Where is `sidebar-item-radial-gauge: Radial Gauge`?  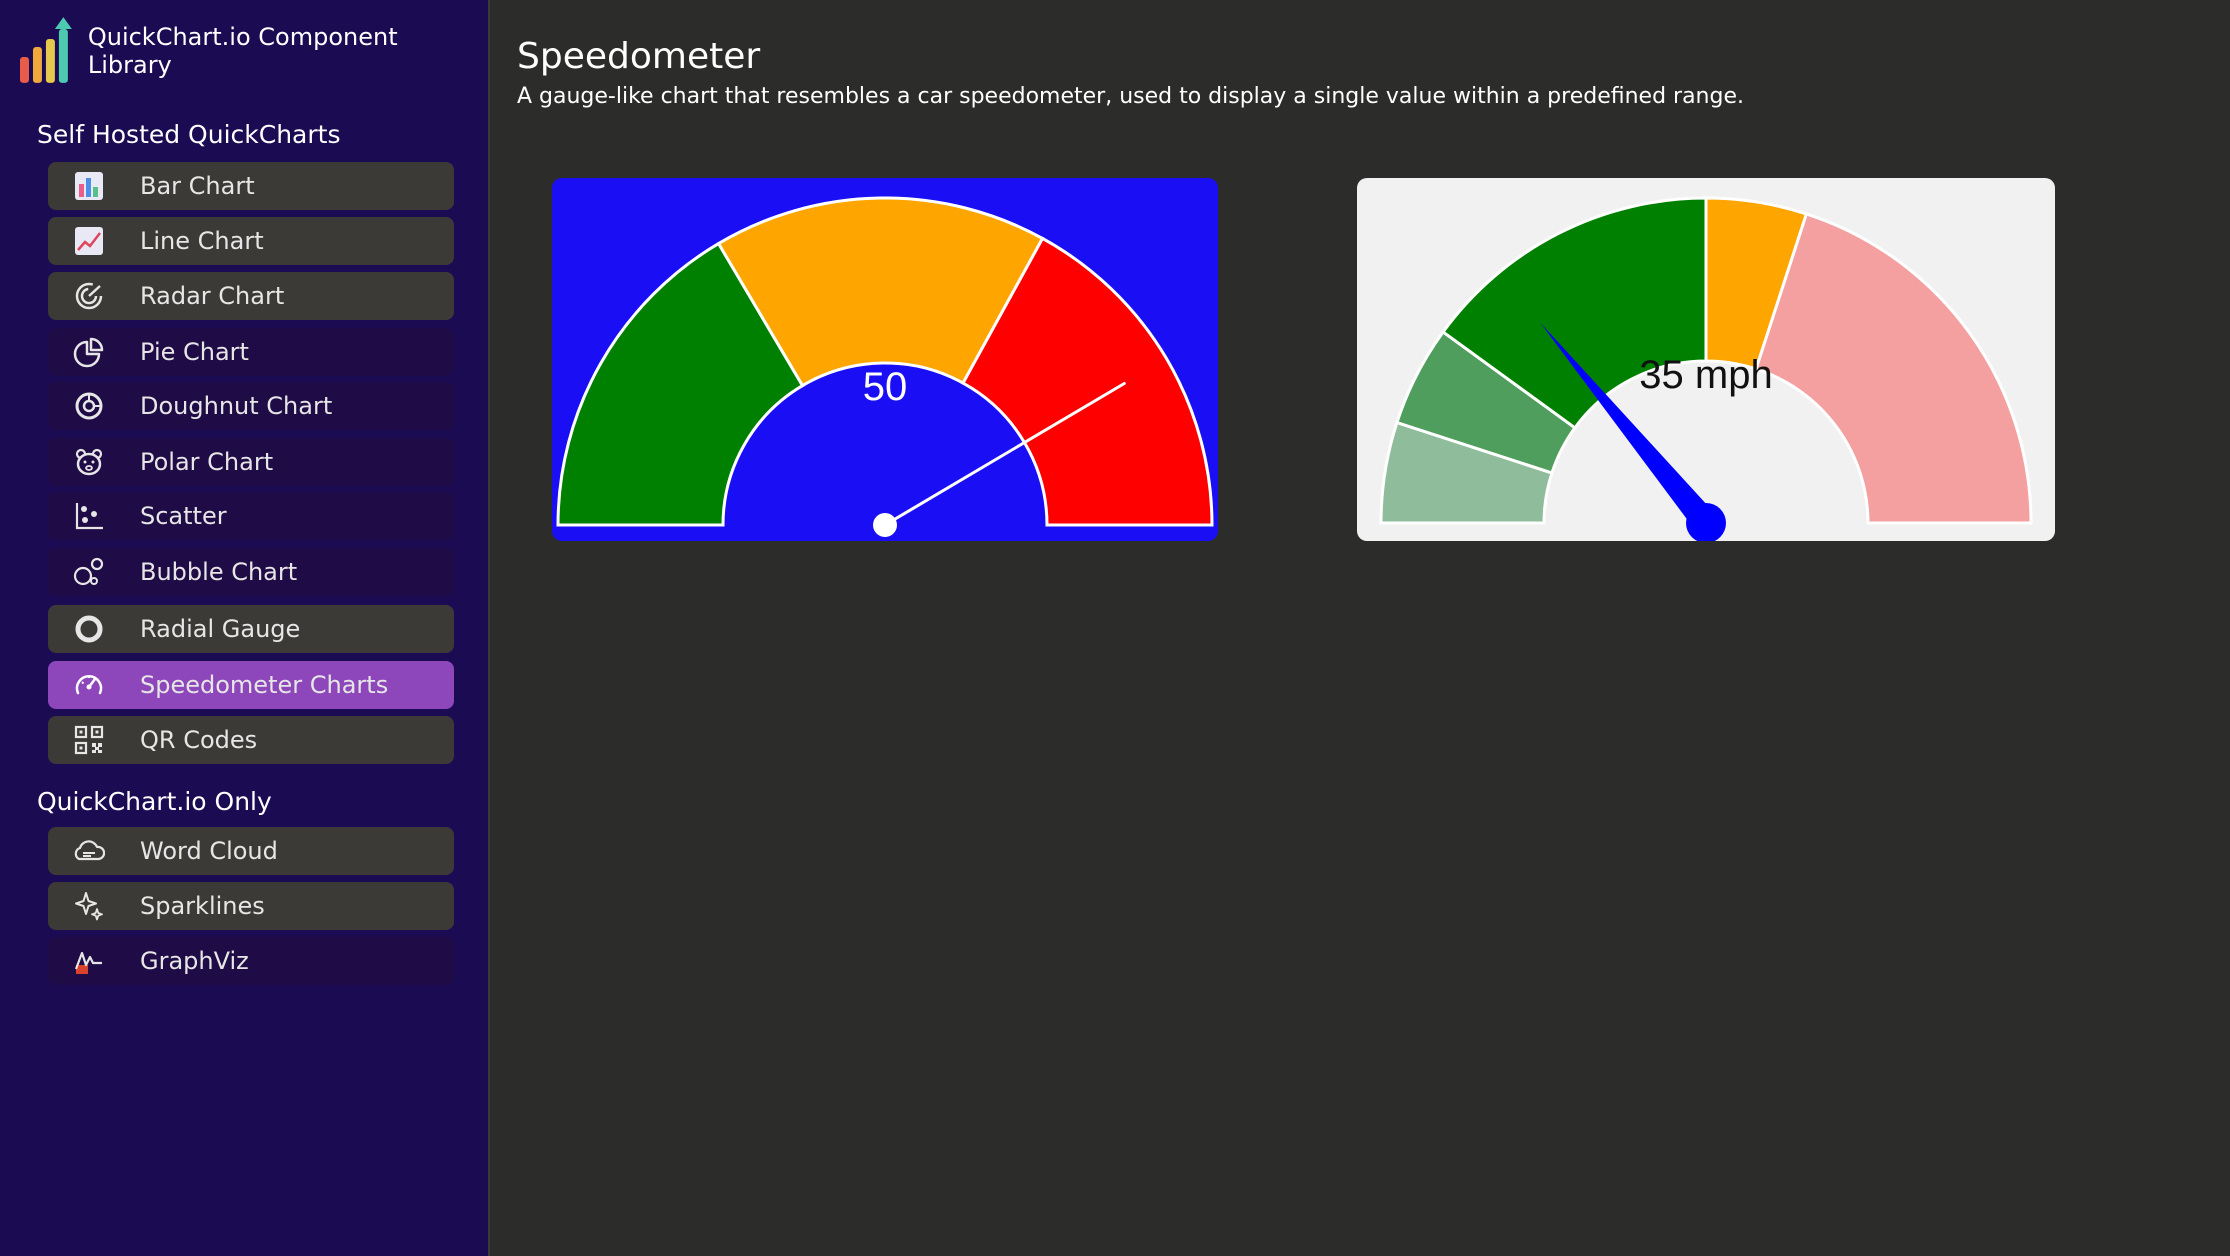 sidebar-item-radial-gauge: Radial Gauge is located at coordinates (251, 629).